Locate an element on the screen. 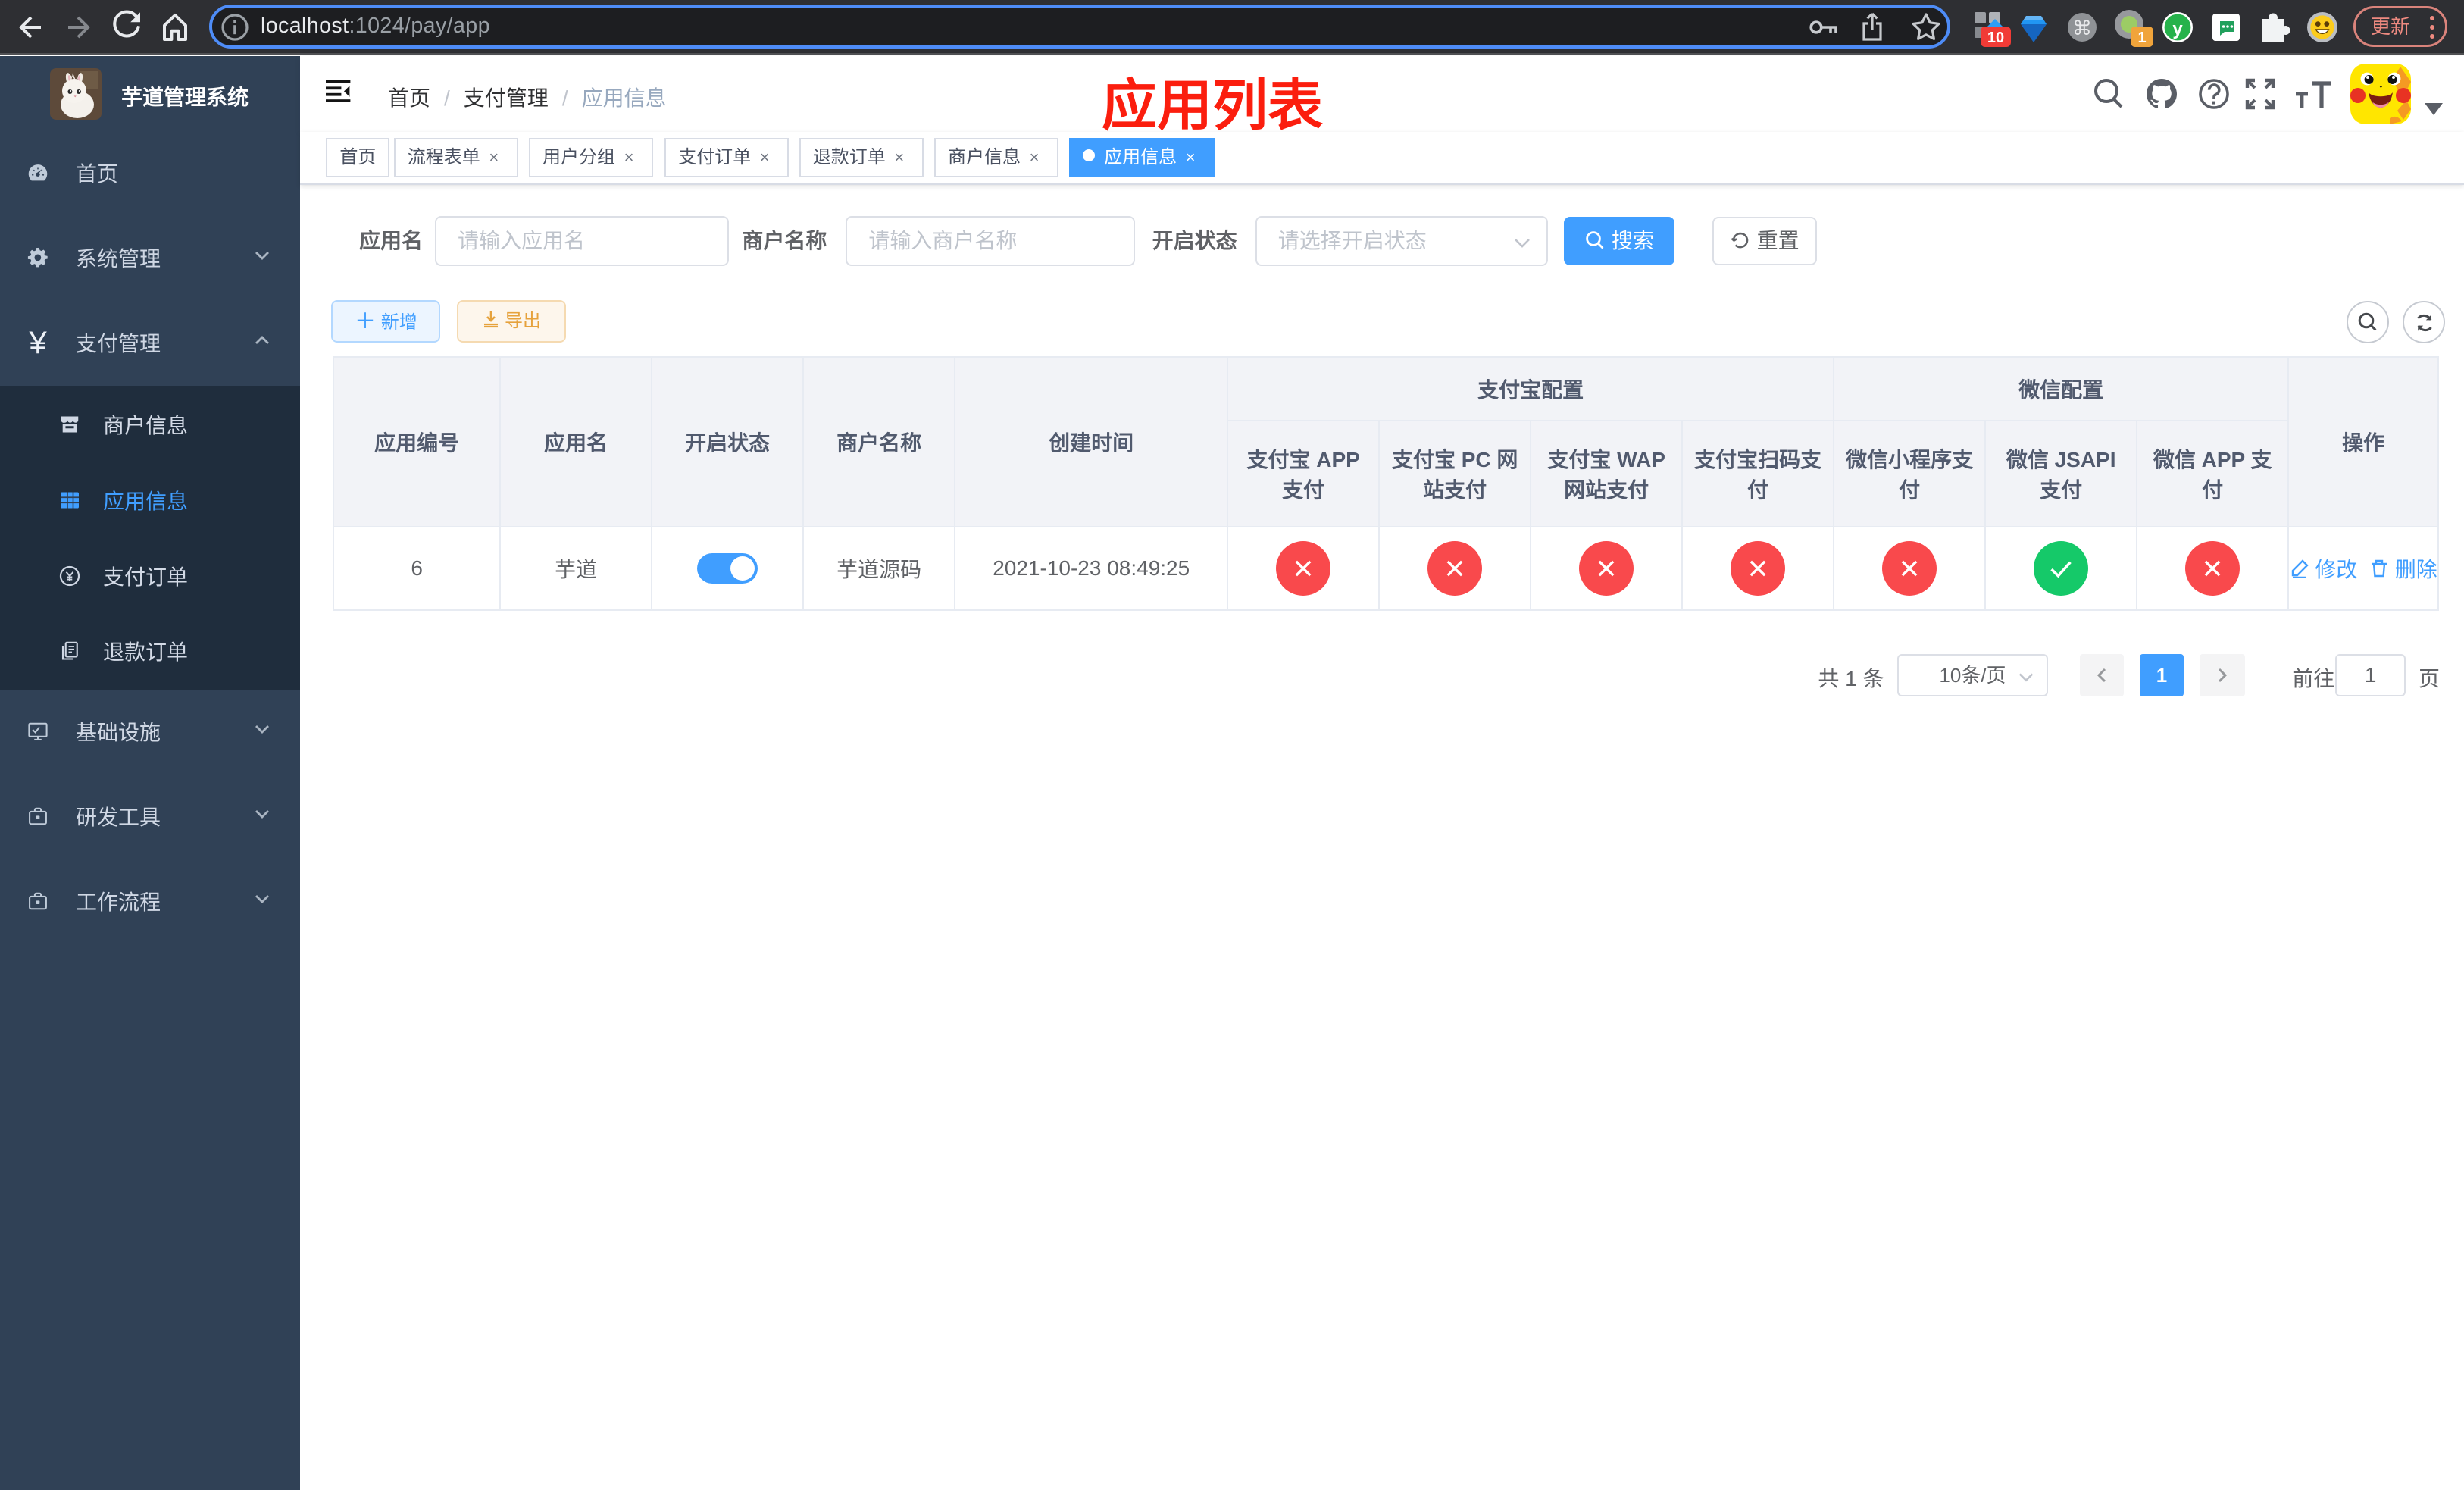 This screenshot has height=1490, width=2464. svg-text: 1 is located at coordinates (2141, 38).